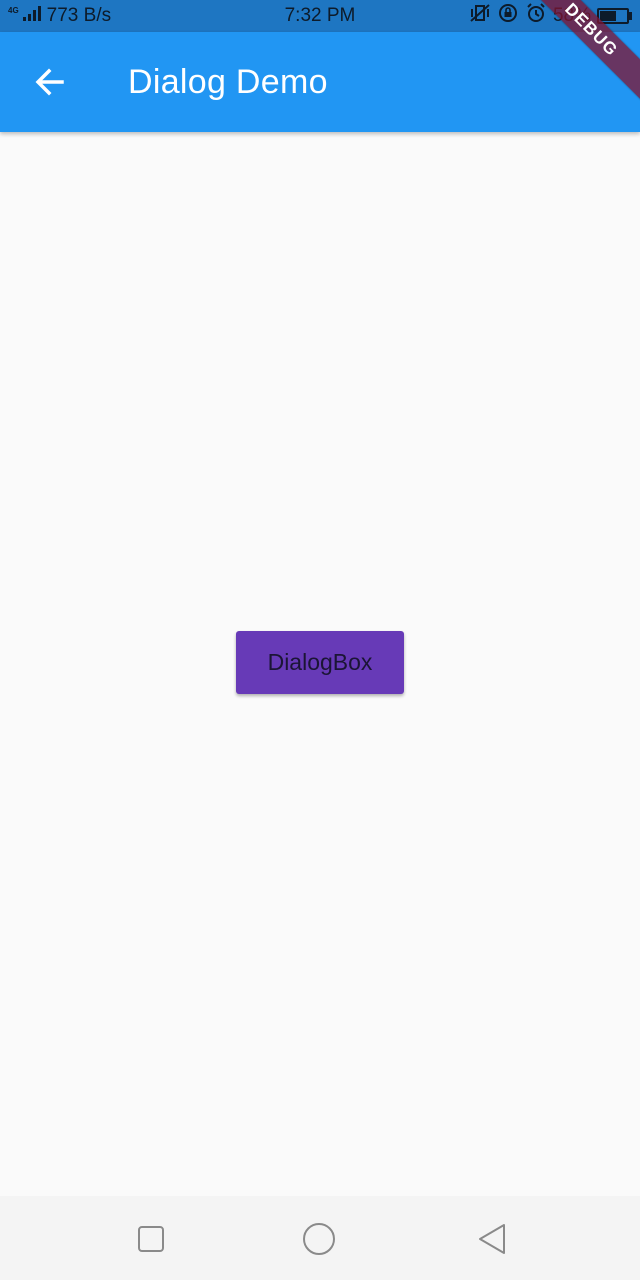 Image resolution: width=640 pixels, height=1280 pixels. Describe the element at coordinates (536, 16) in the screenshot. I see `alarm-icon` at that location.